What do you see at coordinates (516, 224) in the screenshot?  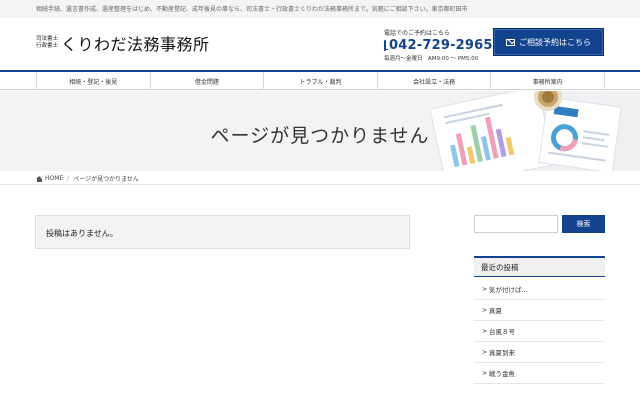 I see `search-input` at bounding box center [516, 224].